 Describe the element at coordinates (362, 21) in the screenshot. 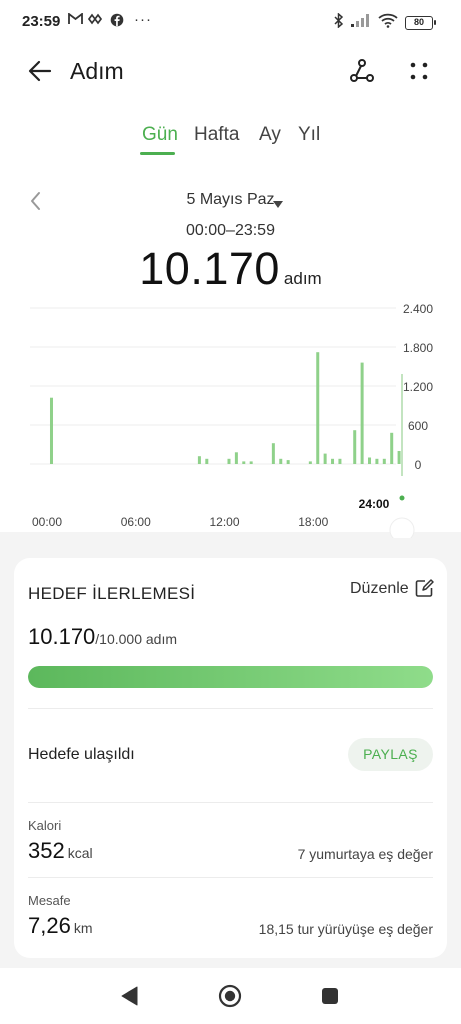

I see `signal-icon` at that location.